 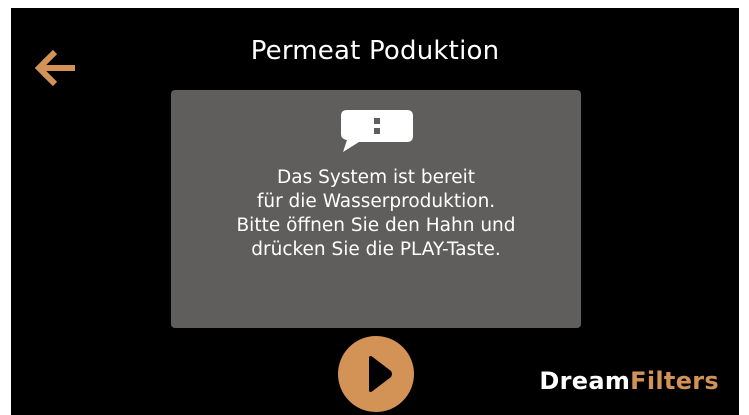 I want to click on dialog-message-line: Bitte öffnen Sie den Hahn und, so click(x=376, y=225).